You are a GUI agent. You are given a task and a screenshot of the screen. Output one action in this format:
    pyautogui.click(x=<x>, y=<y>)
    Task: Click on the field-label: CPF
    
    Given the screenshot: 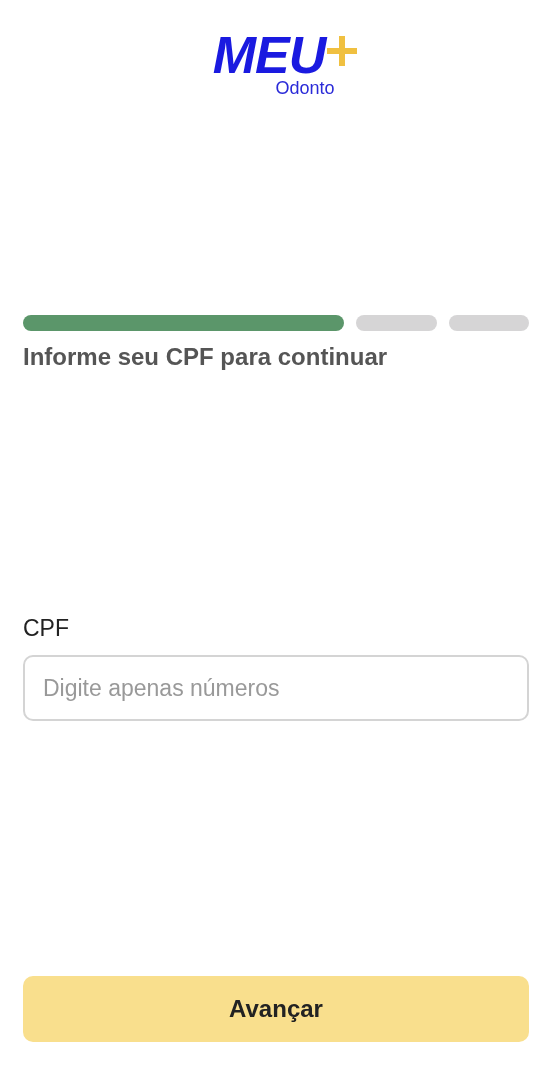 What is the action you would take?
    pyautogui.click(x=46, y=628)
    